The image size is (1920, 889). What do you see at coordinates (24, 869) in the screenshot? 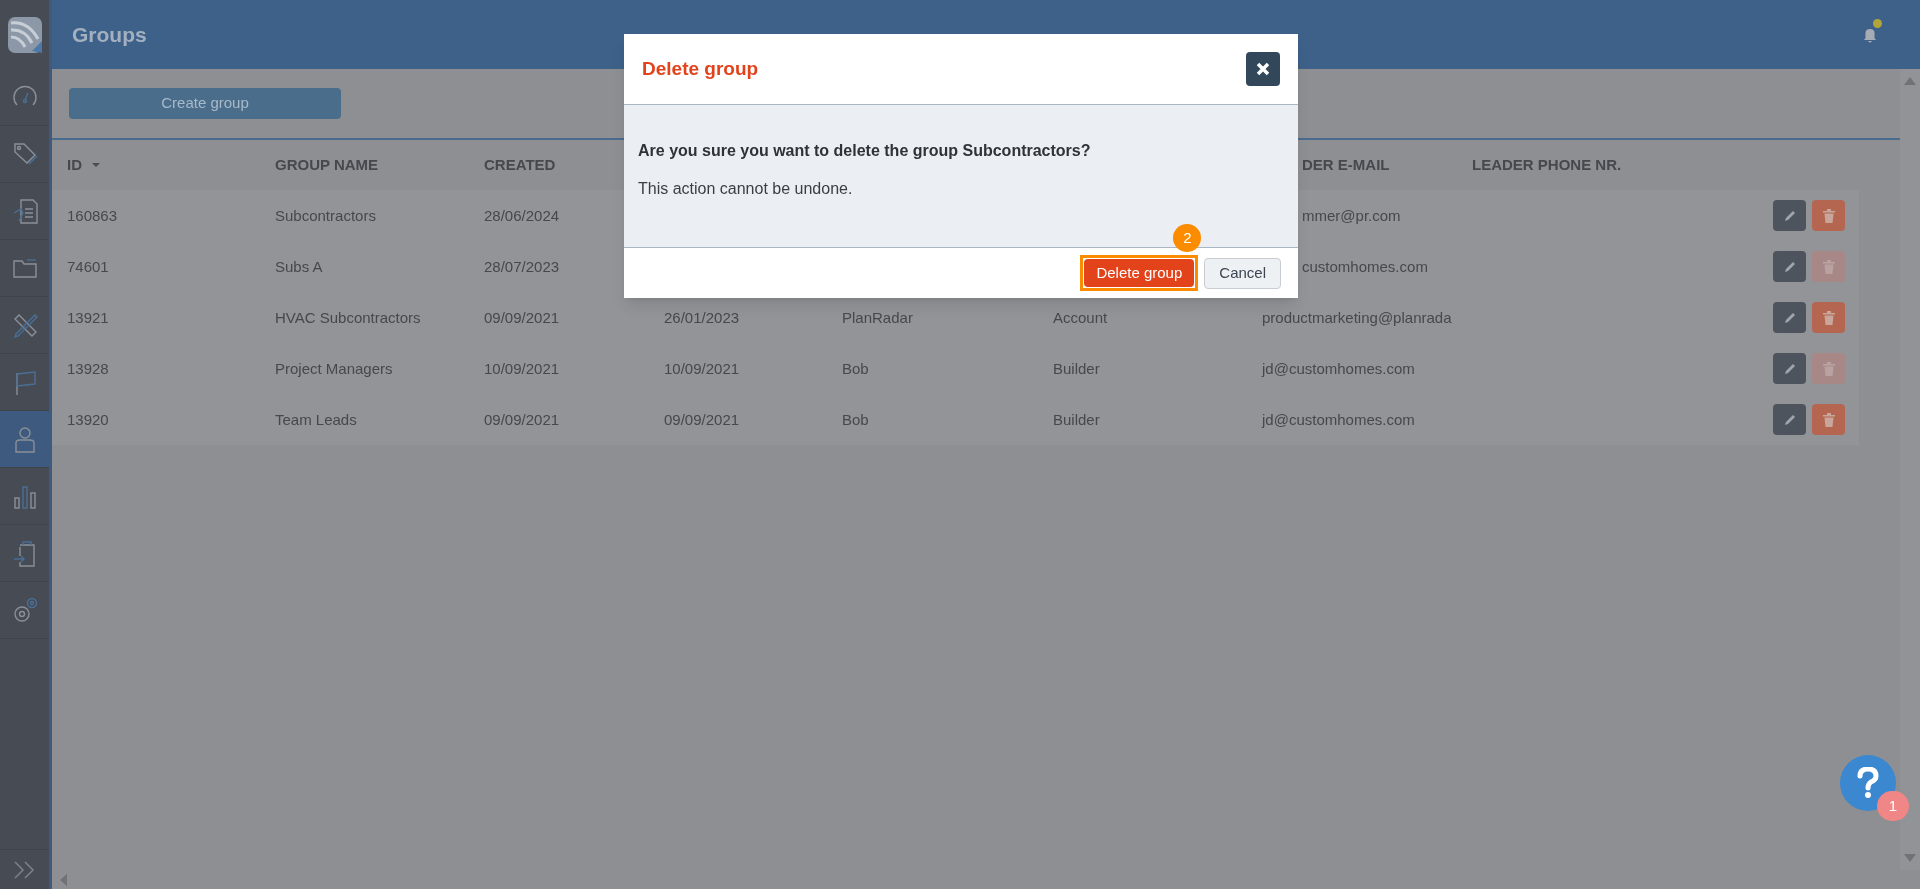
I see `expand-icon` at bounding box center [24, 869].